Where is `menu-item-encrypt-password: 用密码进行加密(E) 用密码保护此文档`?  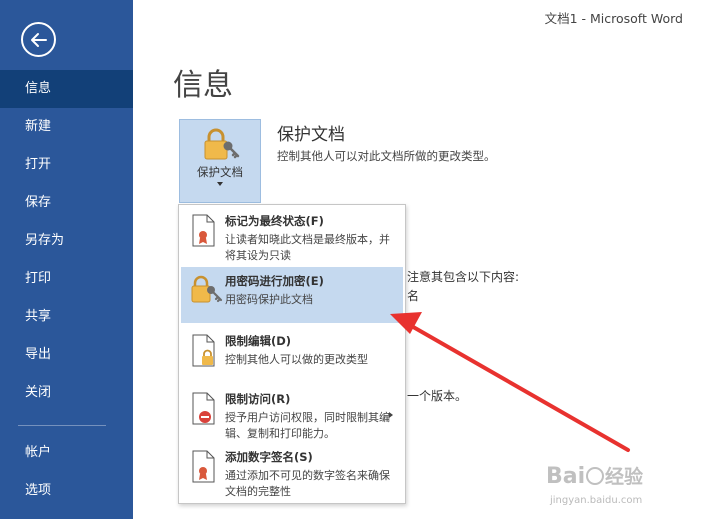
menu-item-encrypt-password: 用密码进行加密(E) 用密码保护此文档 is located at coordinates (292, 295).